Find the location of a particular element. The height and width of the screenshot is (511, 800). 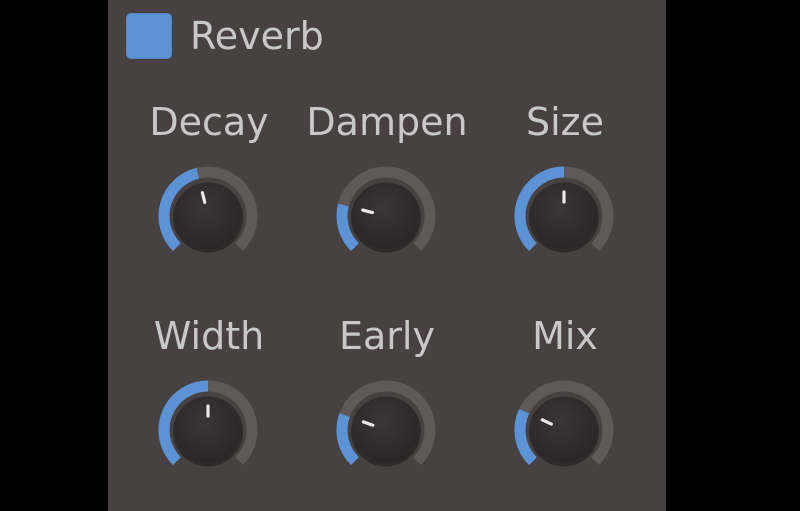

early-knob-graphic is located at coordinates (386, 423).